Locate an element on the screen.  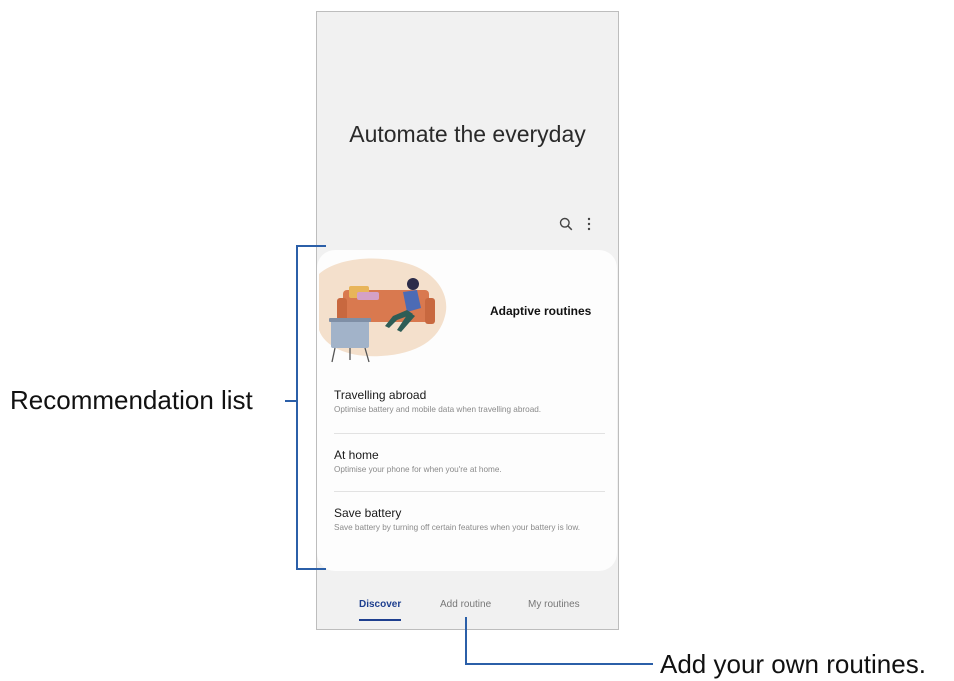
item-title: Save battery is located at coordinates (368, 513).